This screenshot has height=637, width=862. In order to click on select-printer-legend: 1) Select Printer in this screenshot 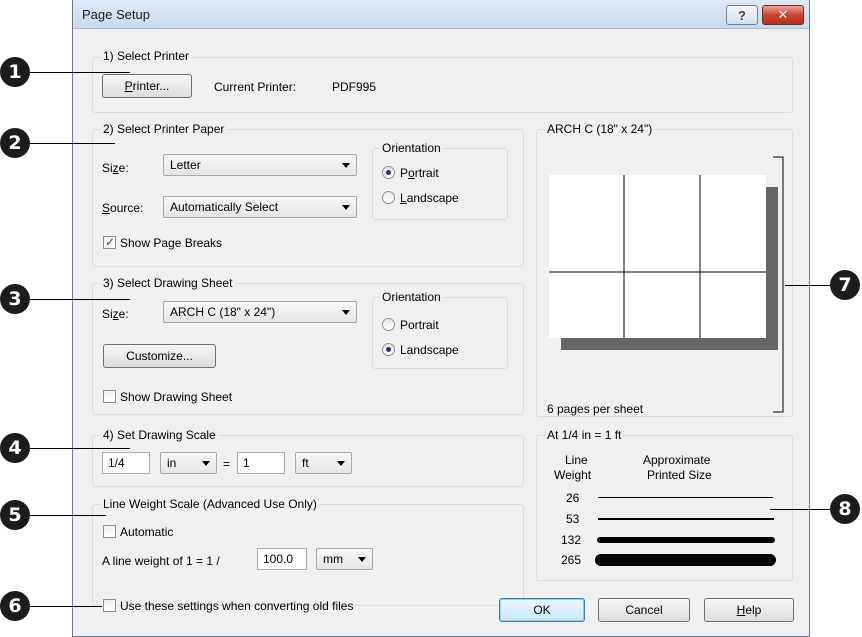, I will do `click(146, 56)`.